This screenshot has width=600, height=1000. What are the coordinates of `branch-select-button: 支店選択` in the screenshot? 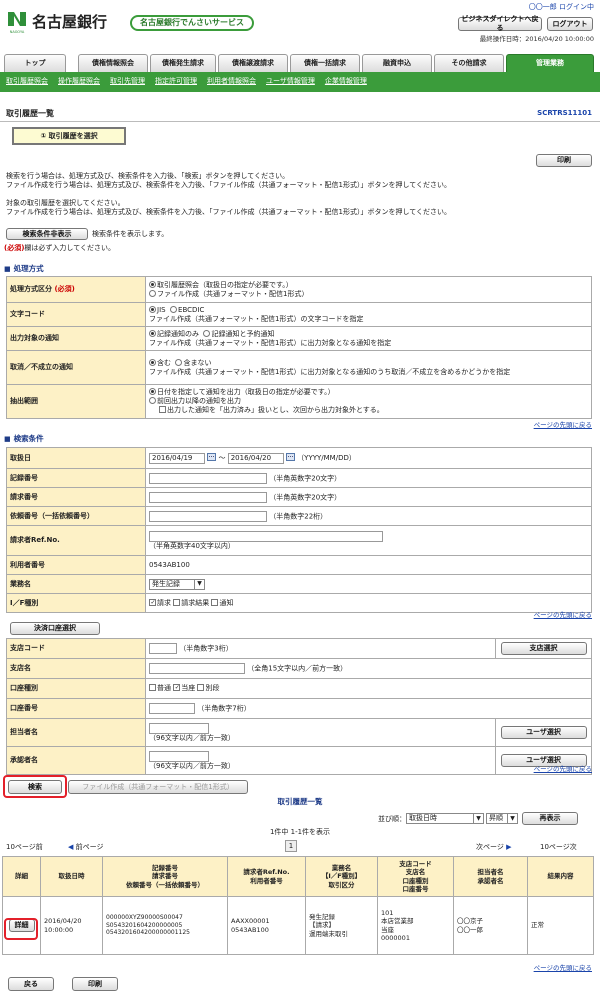 It's located at (543, 648).